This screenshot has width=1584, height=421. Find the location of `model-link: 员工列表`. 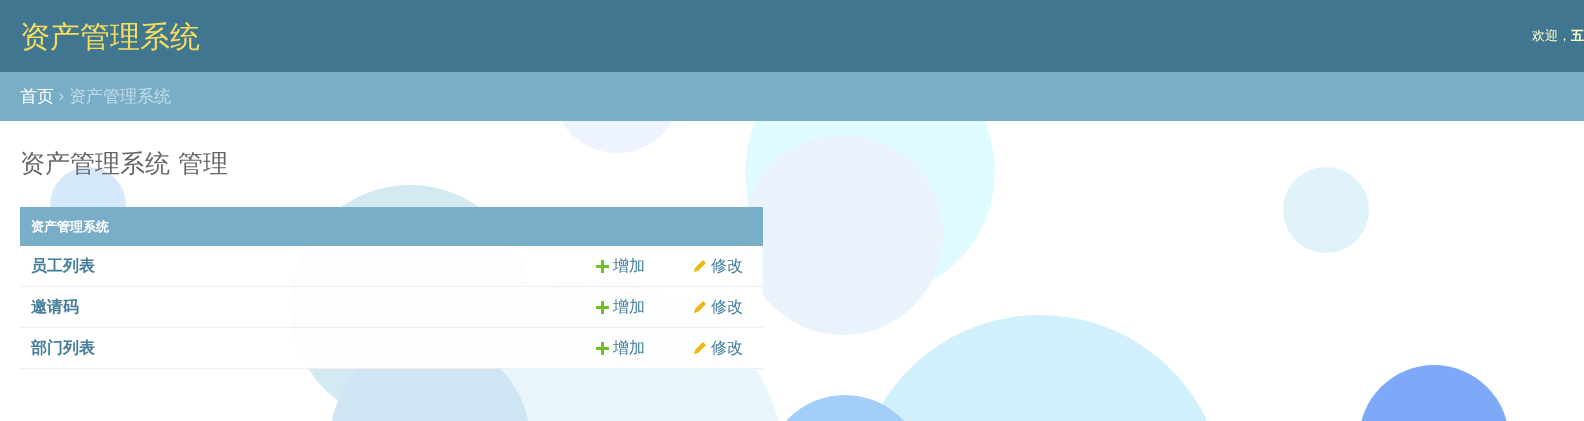

model-link: 员工列表 is located at coordinates (63, 266).